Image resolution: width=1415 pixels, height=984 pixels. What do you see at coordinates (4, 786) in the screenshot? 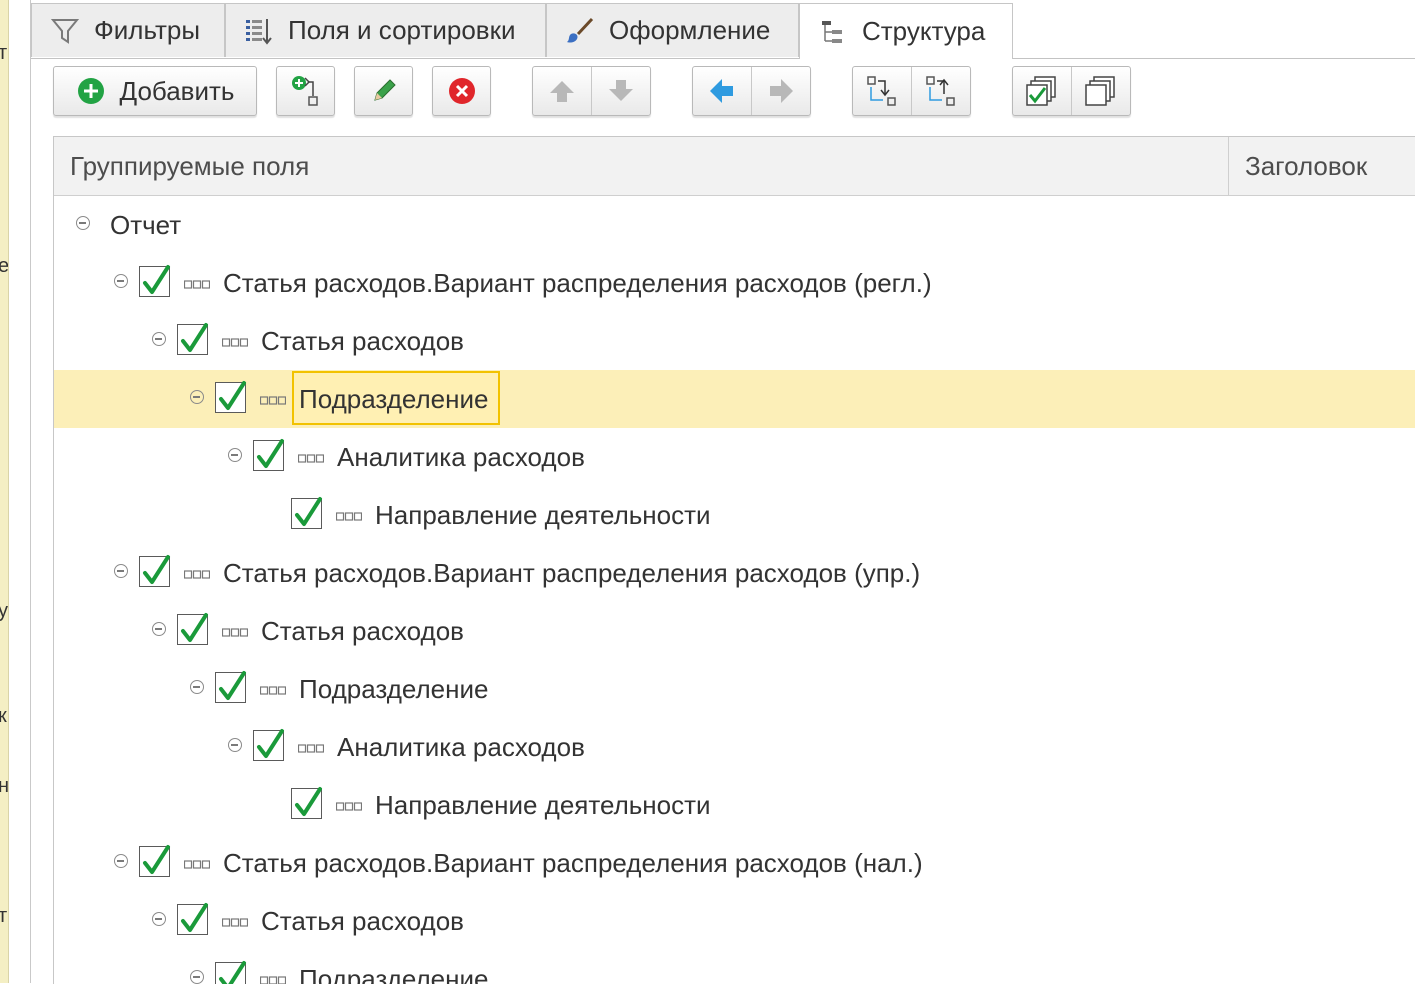
I see `edge-glyph: н` at bounding box center [4, 786].